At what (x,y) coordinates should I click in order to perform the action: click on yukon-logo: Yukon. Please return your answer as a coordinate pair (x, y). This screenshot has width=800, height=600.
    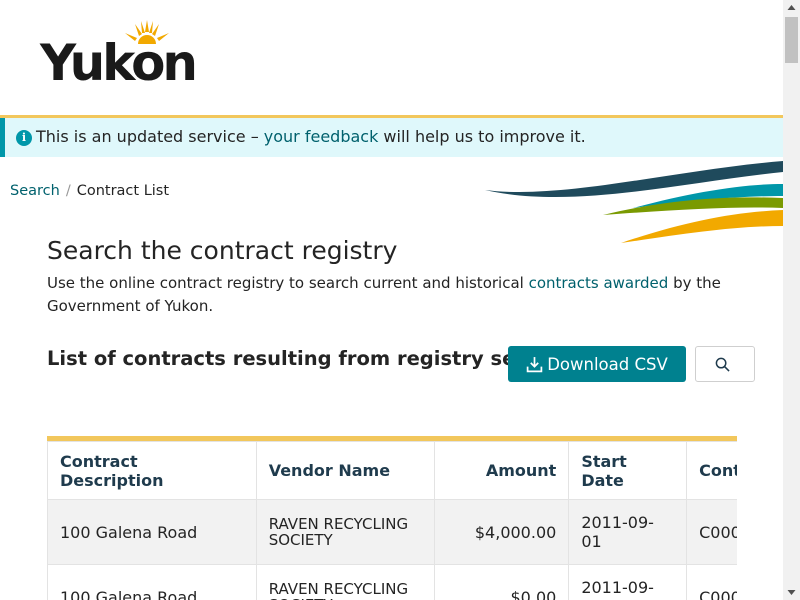
    Looking at the image, I should click on (122, 55).